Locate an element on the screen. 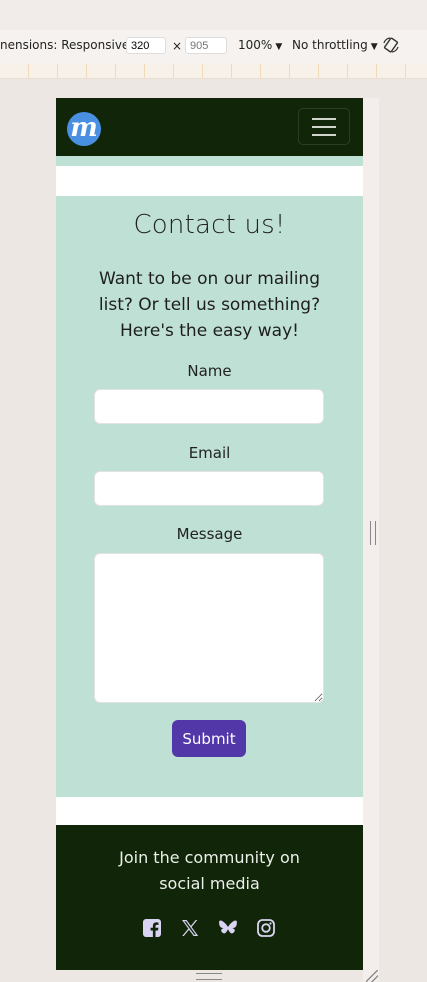  hamburger-icon is located at coordinates (324, 119).